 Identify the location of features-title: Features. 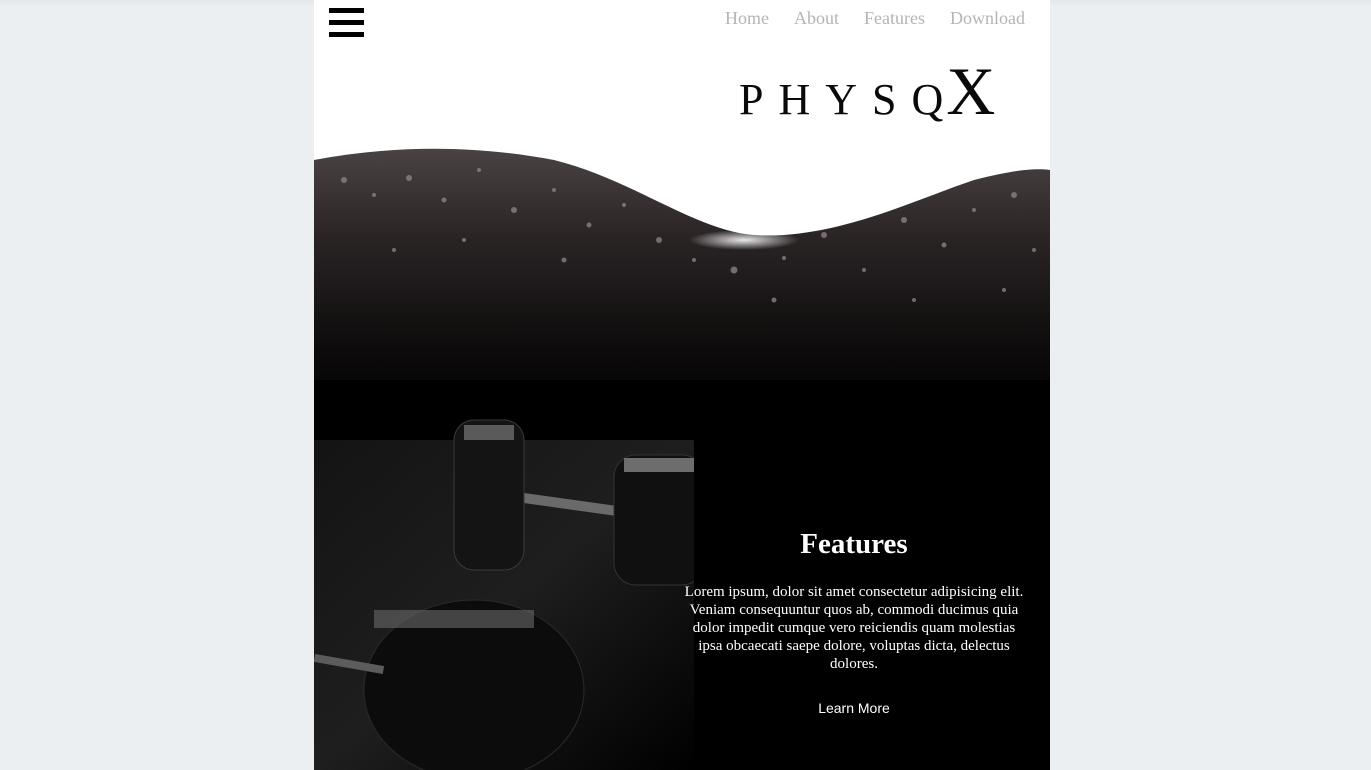
(854, 544).